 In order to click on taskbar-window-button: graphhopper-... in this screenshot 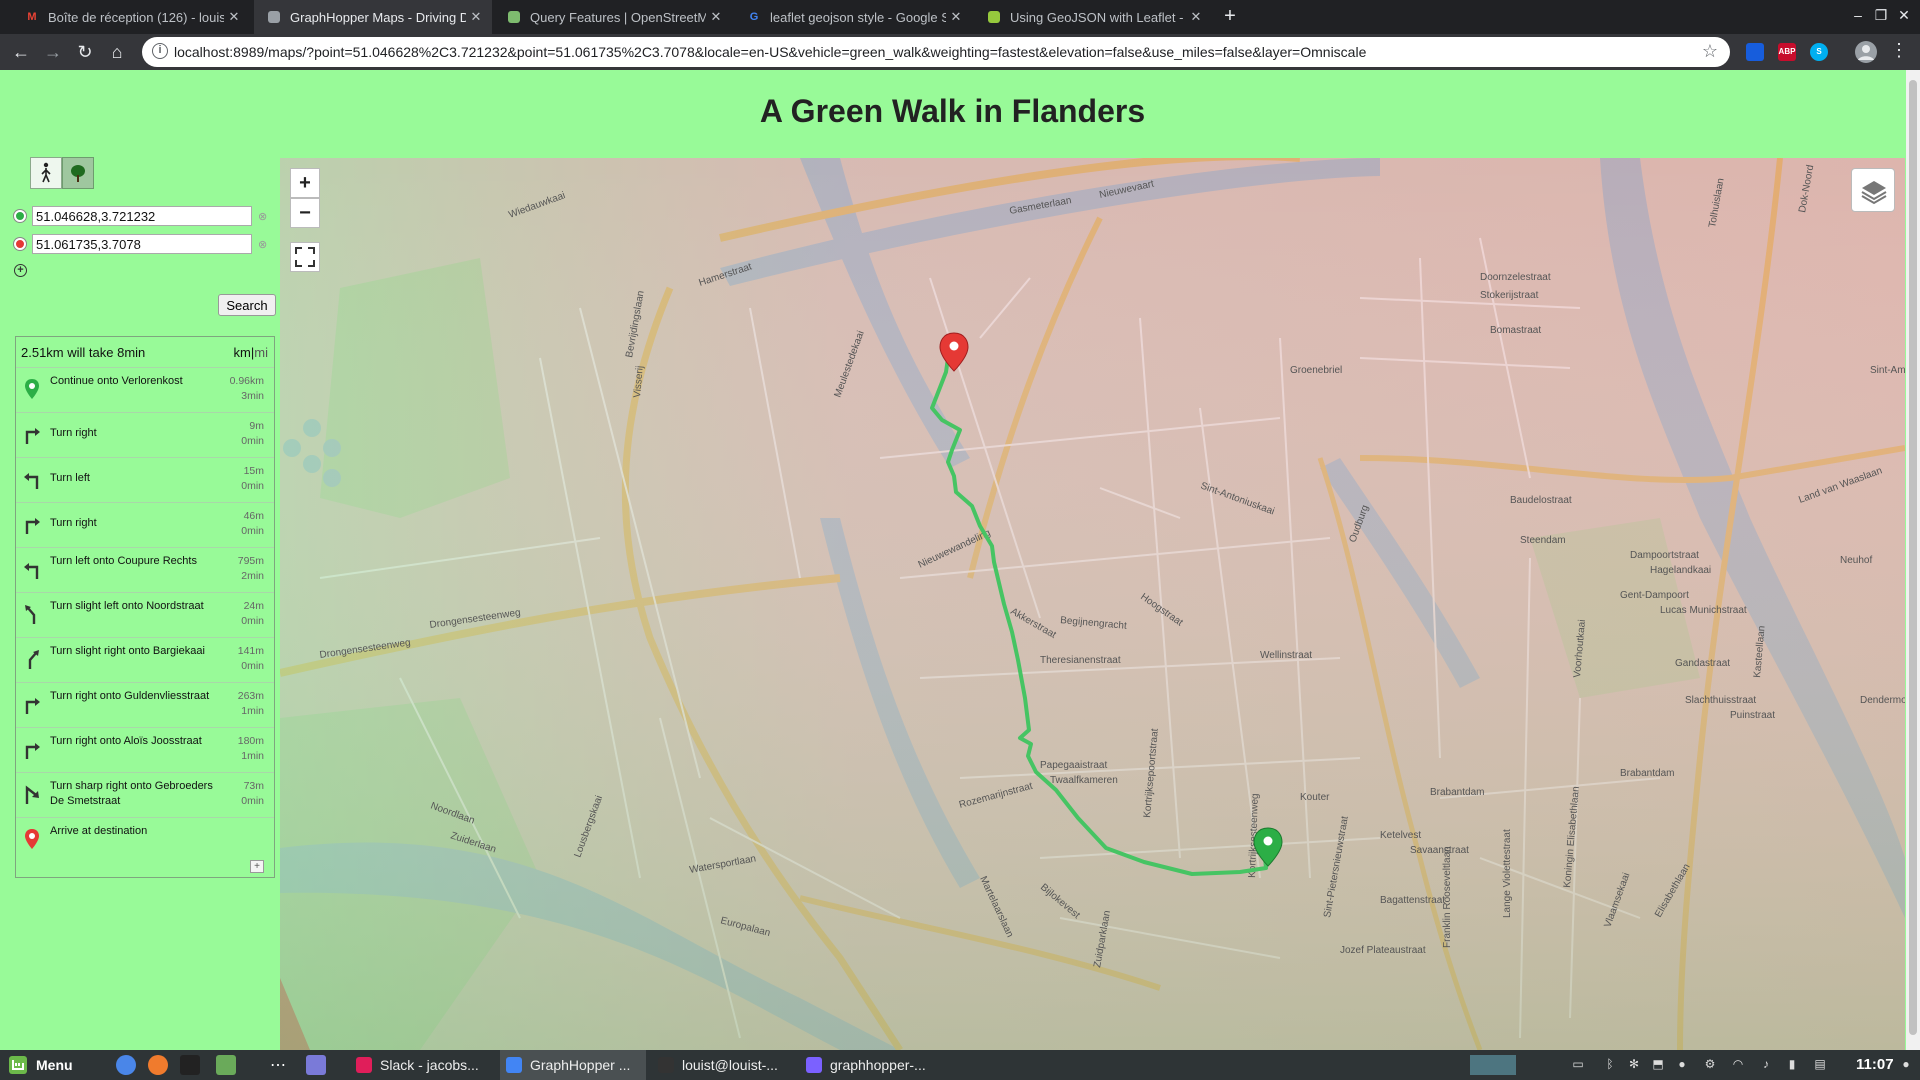, I will do `click(875, 1065)`.